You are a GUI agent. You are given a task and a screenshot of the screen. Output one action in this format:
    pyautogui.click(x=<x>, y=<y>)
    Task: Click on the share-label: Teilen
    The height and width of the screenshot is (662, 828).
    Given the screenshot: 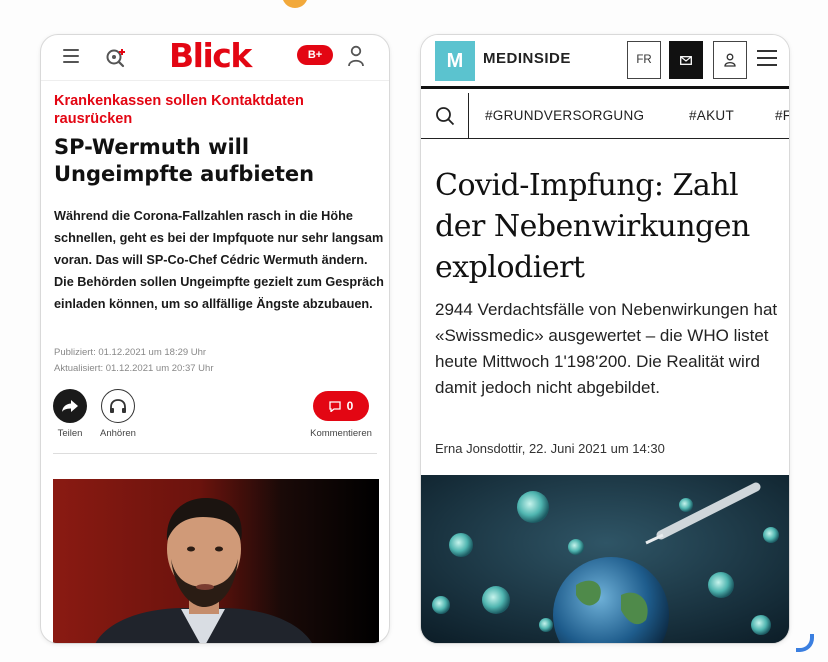 What is the action you would take?
    pyautogui.click(x=70, y=433)
    